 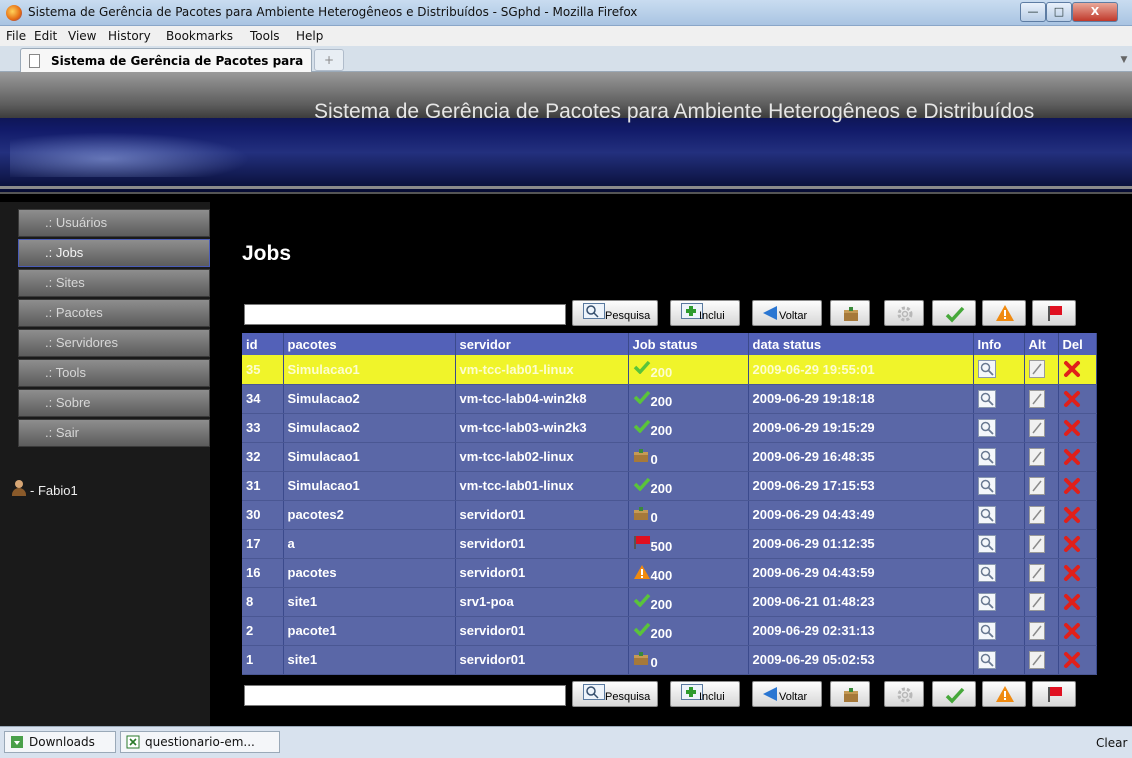 What do you see at coordinates (542, 344) in the screenshot?
I see `column-header-servidor: servidor` at bounding box center [542, 344].